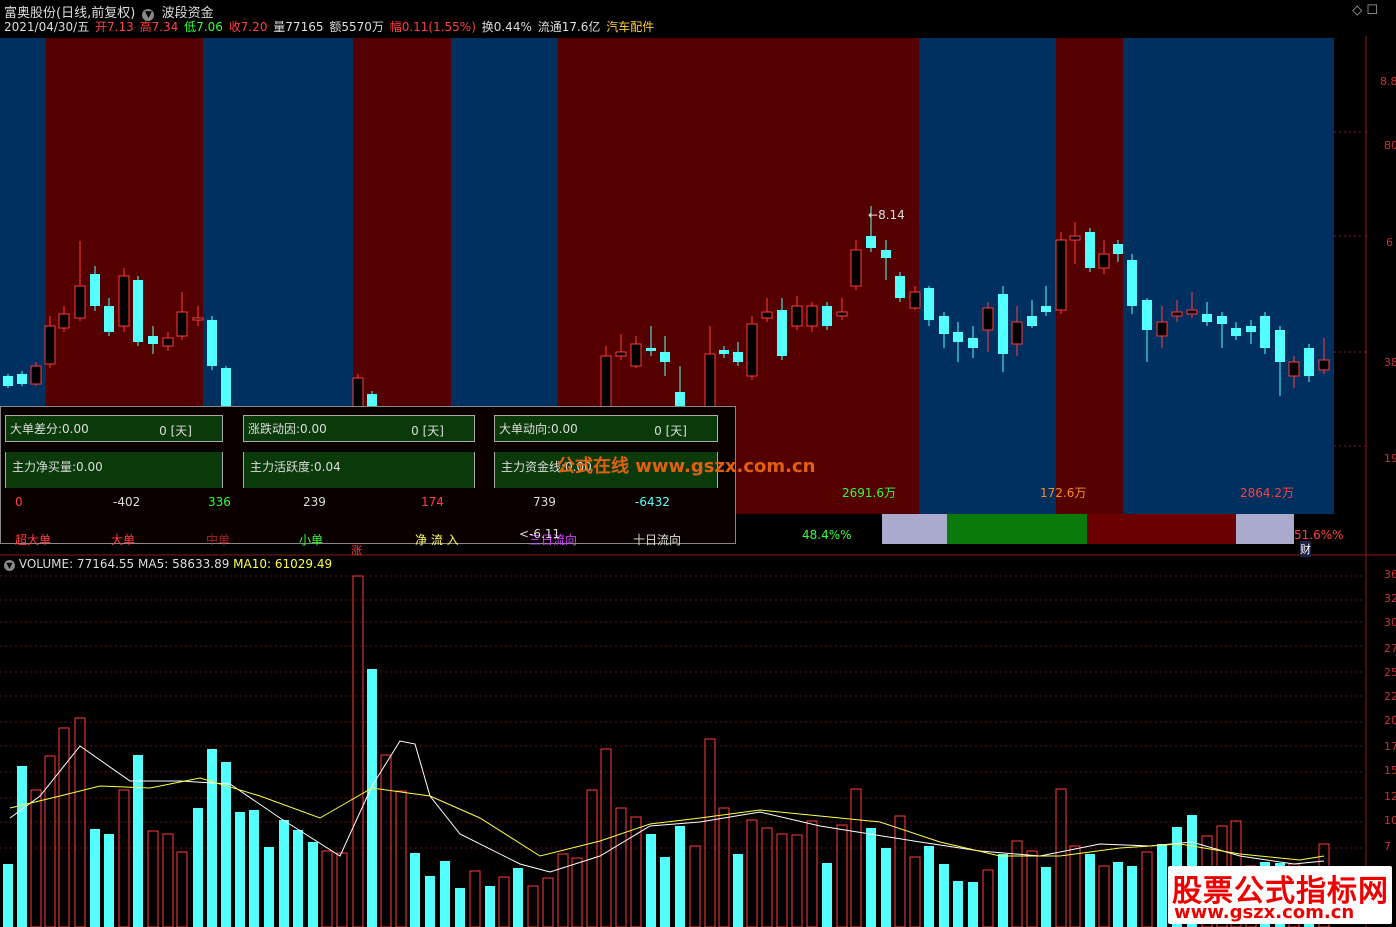 This screenshot has width=1396, height=927. What do you see at coordinates (540, 534) in the screenshot?
I see `overlay-arrow-value: <-6.11` at bounding box center [540, 534].